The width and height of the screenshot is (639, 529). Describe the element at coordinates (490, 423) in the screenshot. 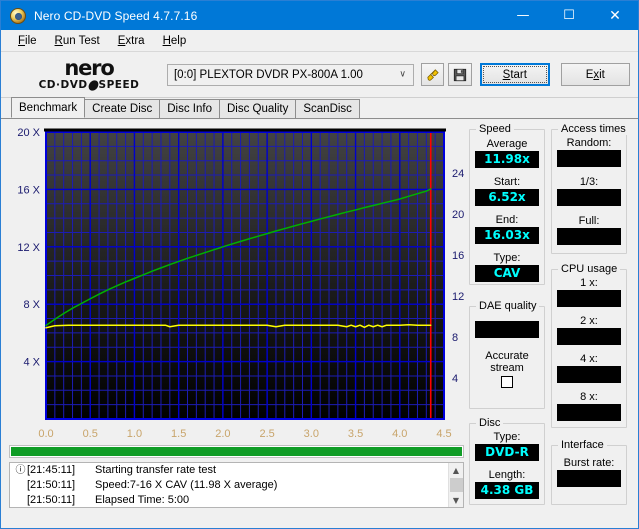

I see `disc-group-label: Disc` at that location.